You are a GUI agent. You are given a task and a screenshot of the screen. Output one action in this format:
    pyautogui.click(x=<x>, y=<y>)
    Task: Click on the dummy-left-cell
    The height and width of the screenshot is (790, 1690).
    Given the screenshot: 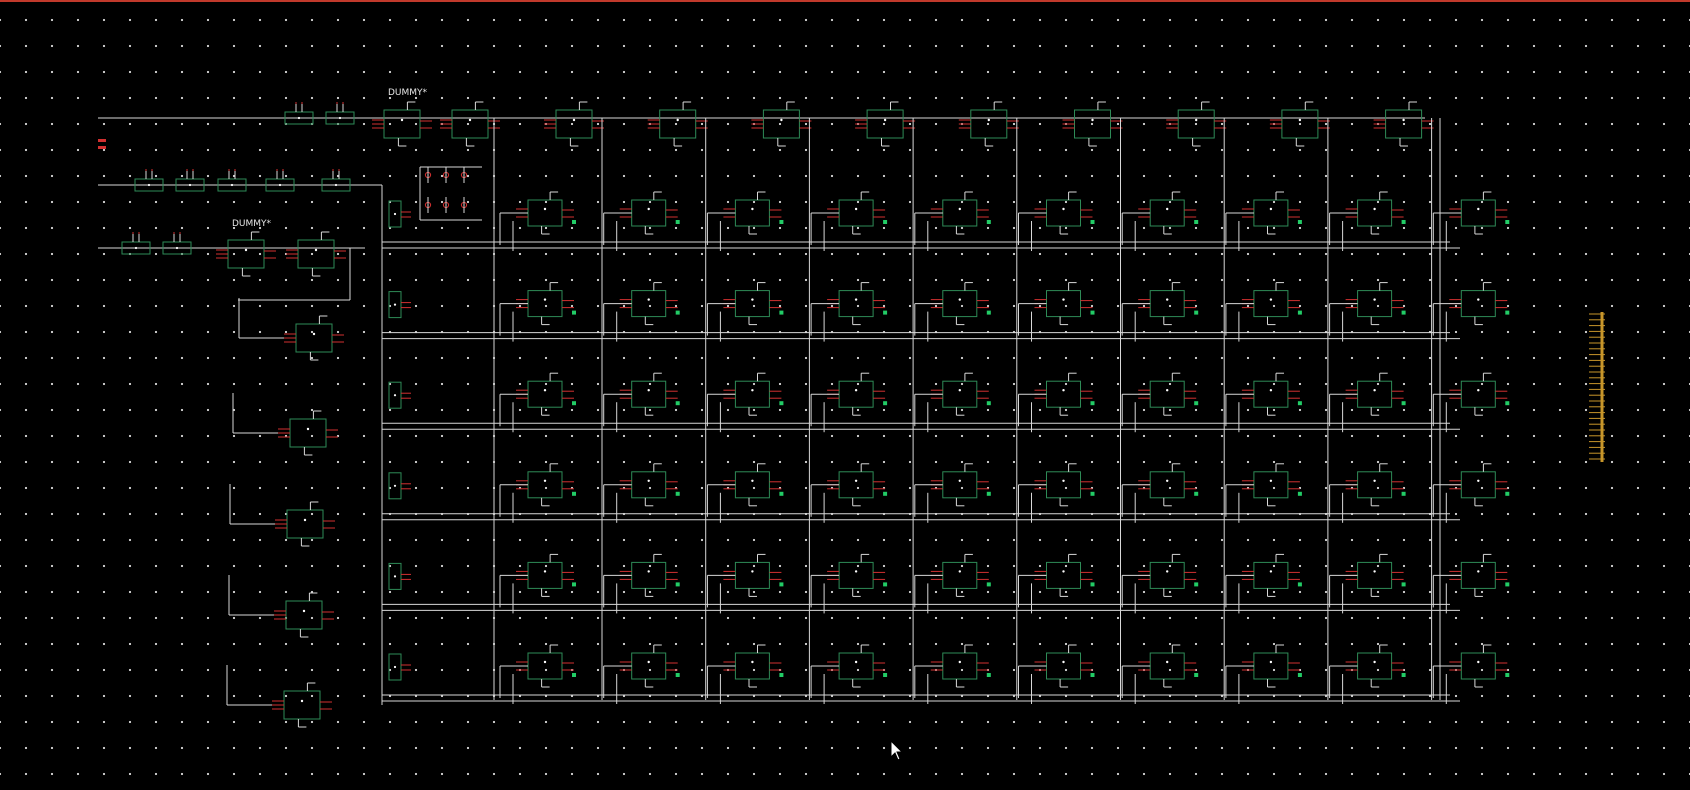 What is the action you would take?
    pyautogui.click(x=246, y=254)
    